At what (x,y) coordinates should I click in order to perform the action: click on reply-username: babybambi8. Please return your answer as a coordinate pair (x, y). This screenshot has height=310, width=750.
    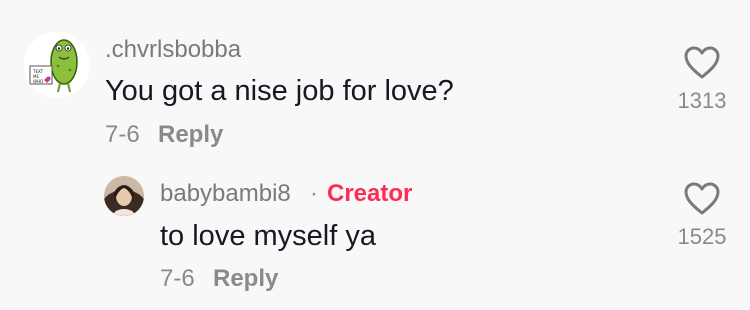
    Looking at the image, I should click on (225, 194).